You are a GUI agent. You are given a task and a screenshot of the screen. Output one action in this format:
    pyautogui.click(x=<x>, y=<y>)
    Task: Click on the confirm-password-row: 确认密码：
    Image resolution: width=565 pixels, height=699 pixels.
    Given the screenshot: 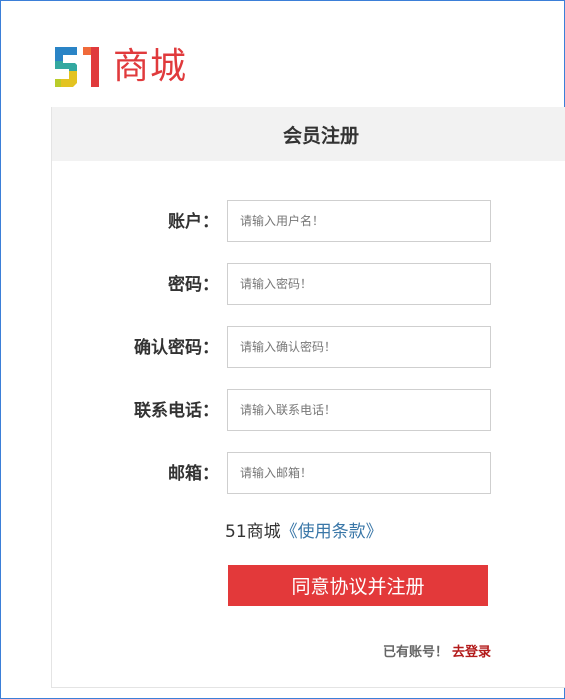 What is the action you would take?
    pyautogui.click(x=308, y=348)
    